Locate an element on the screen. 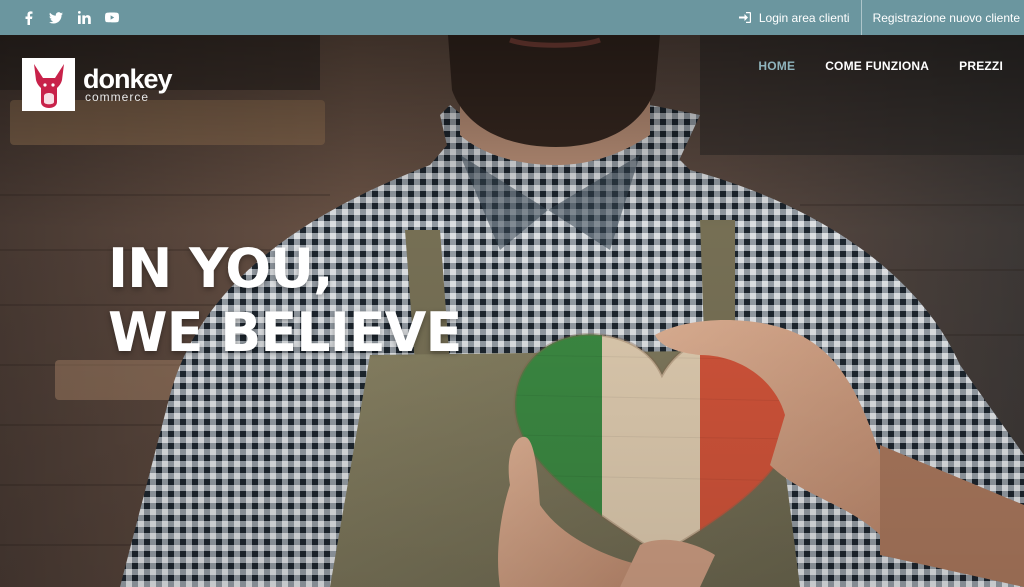 This screenshot has height=587, width=1024. donkey-icon is located at coordinates (48, 85).